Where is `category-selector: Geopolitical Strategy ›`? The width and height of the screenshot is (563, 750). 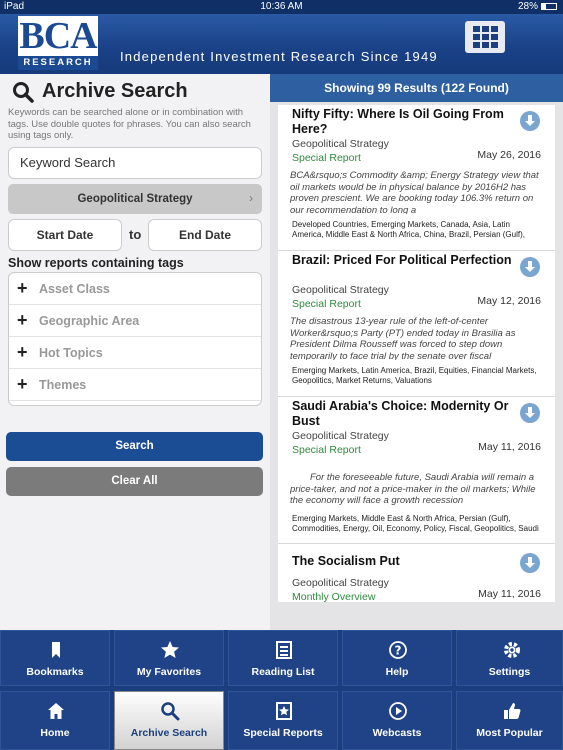 category-selector: Geopolitical Strategy › is located at coordinates (135, 199).